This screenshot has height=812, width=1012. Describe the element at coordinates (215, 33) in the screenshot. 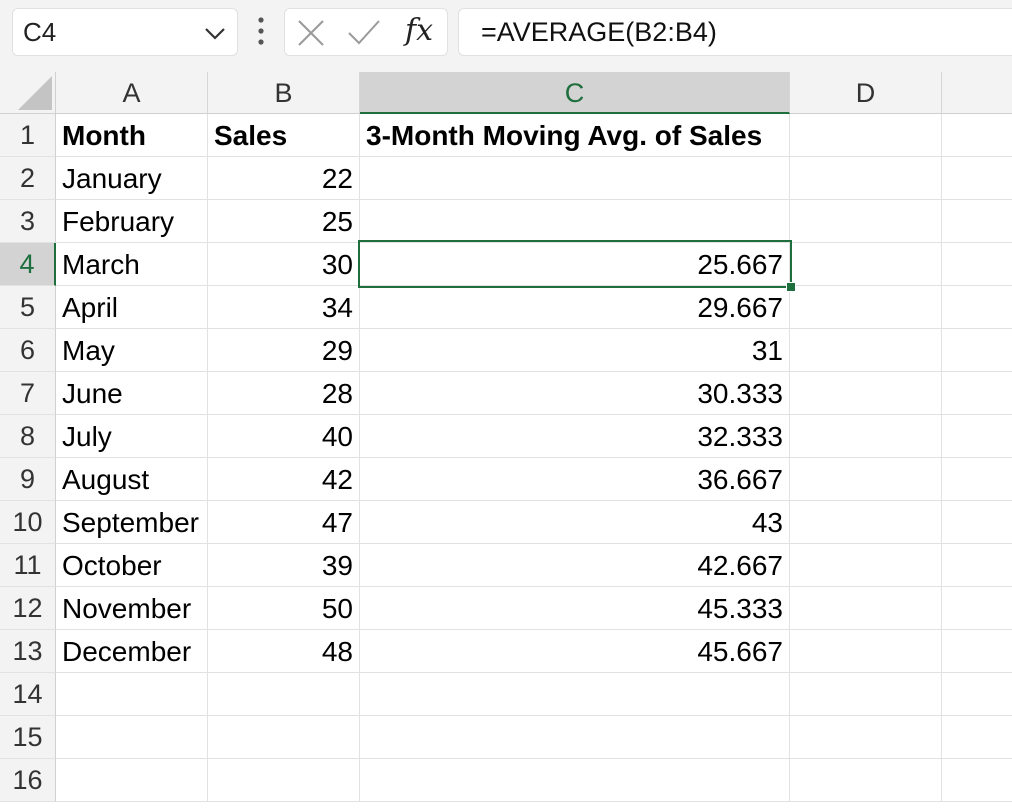

I see `chevron-down-icon` at that location.